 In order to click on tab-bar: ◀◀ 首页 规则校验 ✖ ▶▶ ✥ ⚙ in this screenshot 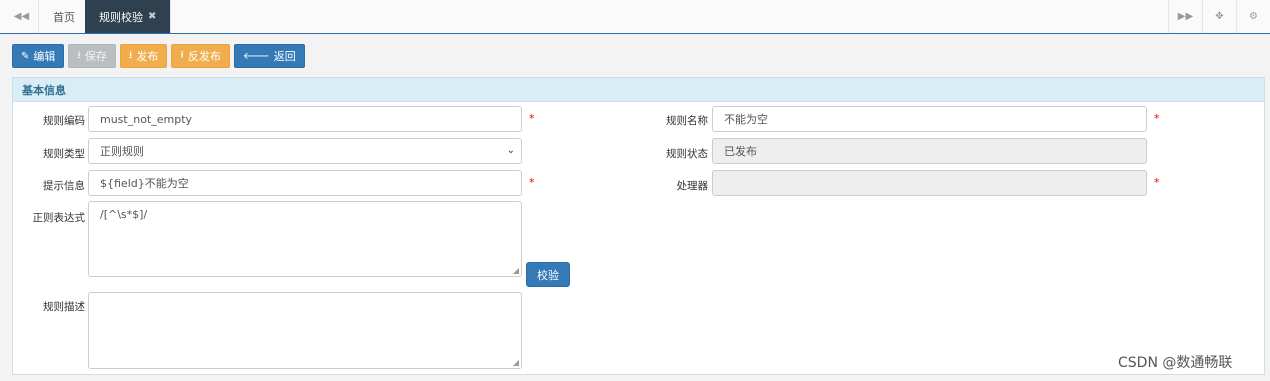, I will do `click(635, 17)`.